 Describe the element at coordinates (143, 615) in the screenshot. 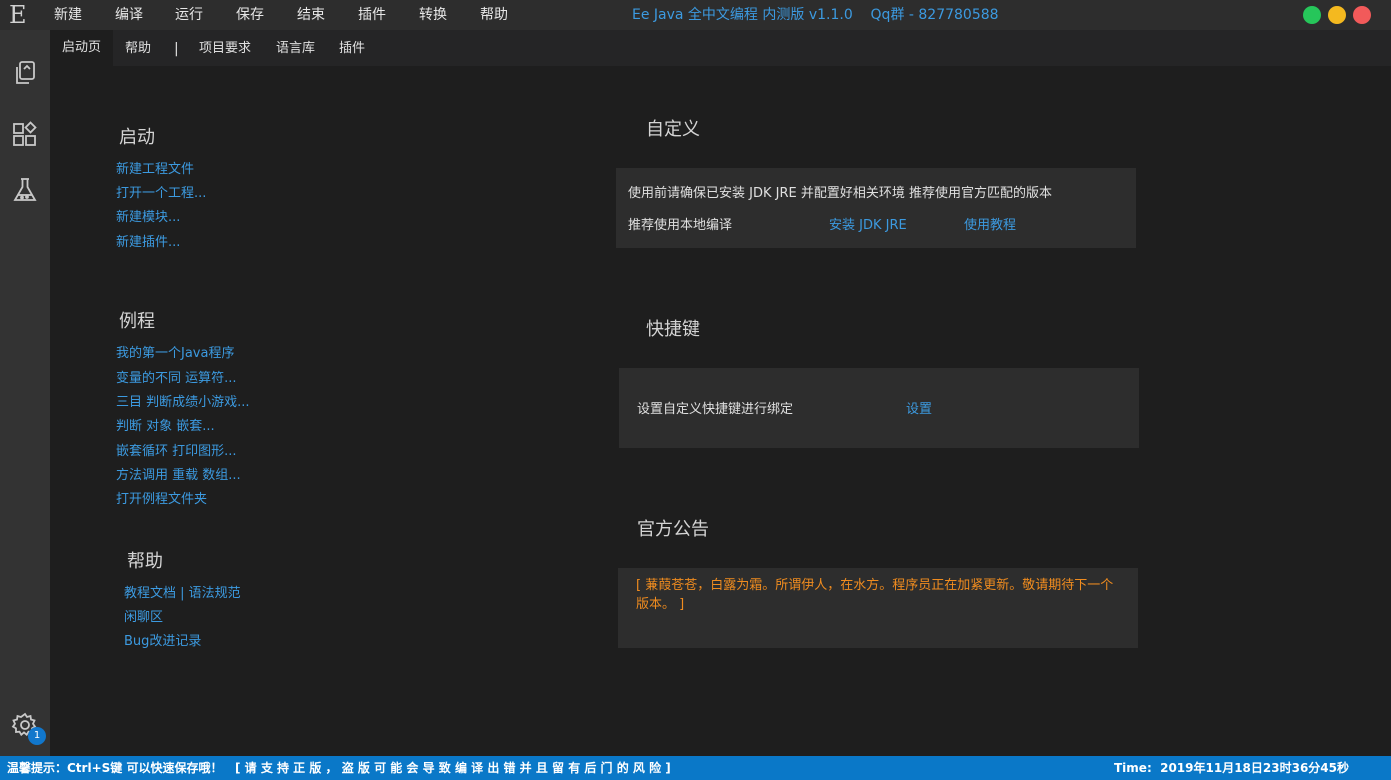

I see `chat-link: 闲聊区` at that location.